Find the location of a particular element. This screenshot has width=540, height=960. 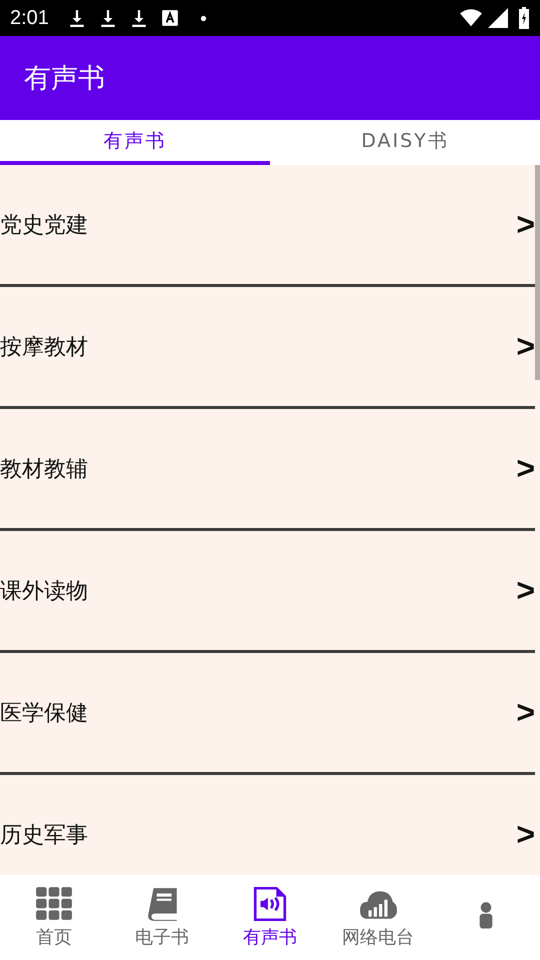

nav-item: 有声书 is located at coordinates (270, 917).